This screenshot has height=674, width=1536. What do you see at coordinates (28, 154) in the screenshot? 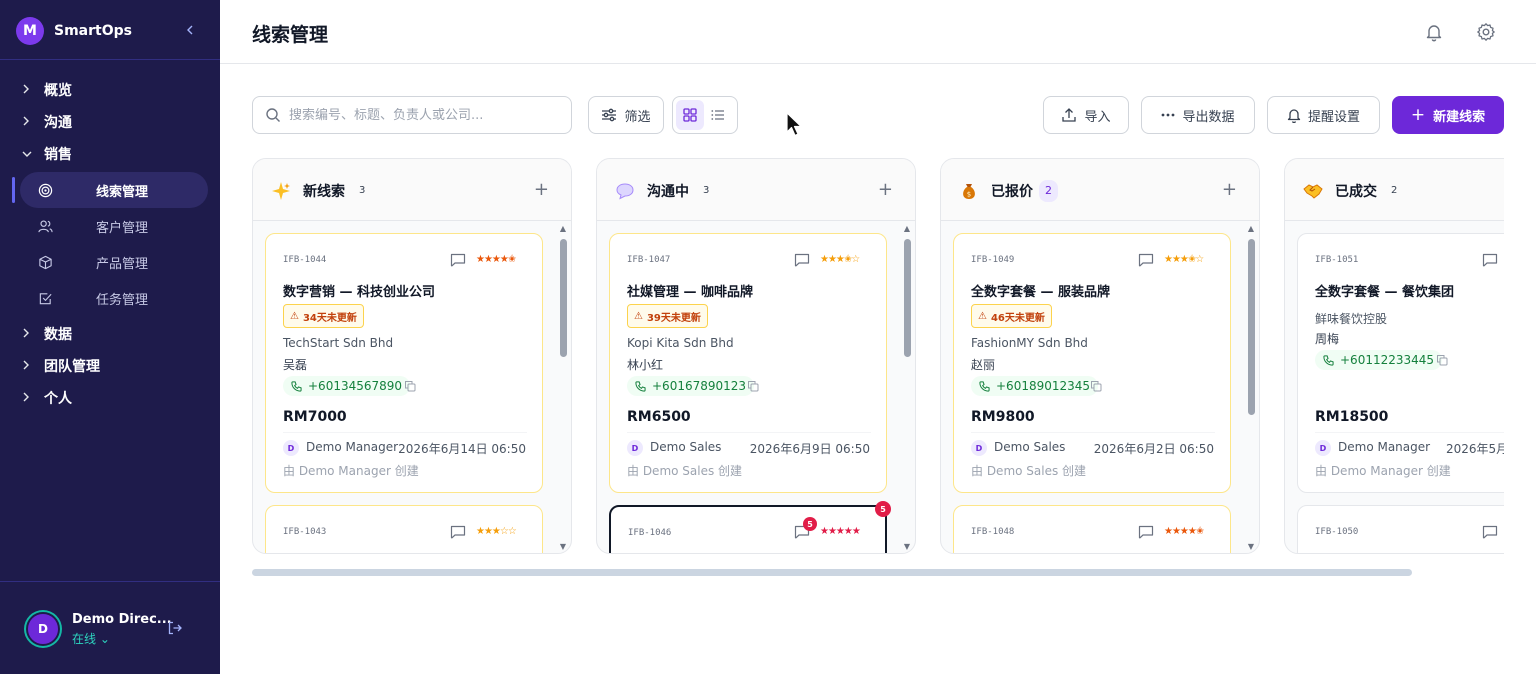
I see `chevron-down-icon` at bounding box center [28, 154].